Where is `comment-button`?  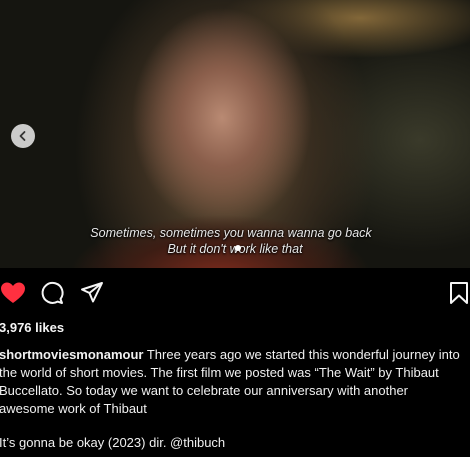 comment-button is located at coordinates (52, 293).